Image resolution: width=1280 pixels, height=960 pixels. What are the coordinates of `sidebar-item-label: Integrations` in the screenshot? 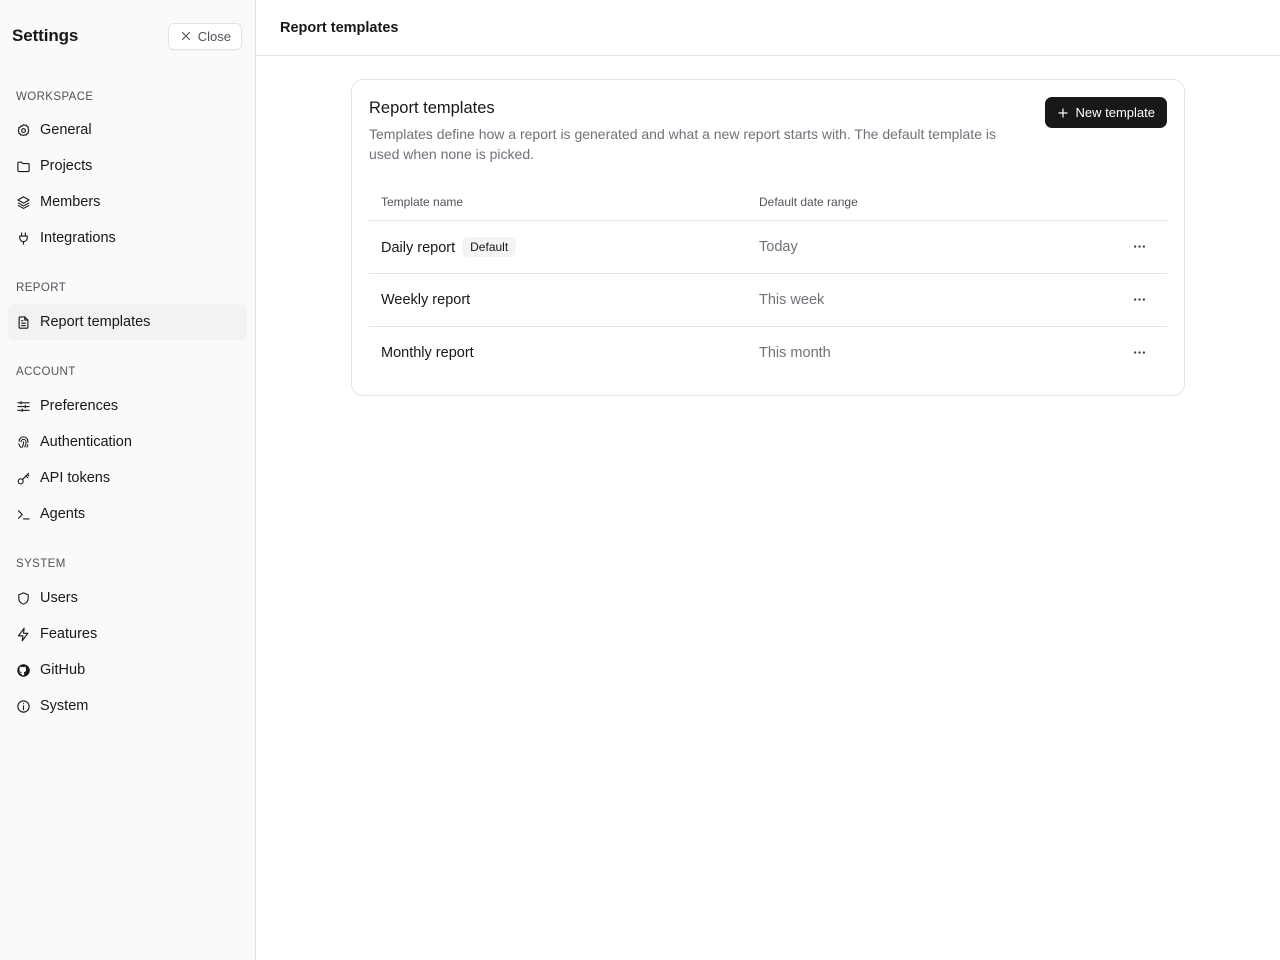 It's located at (78, 238).